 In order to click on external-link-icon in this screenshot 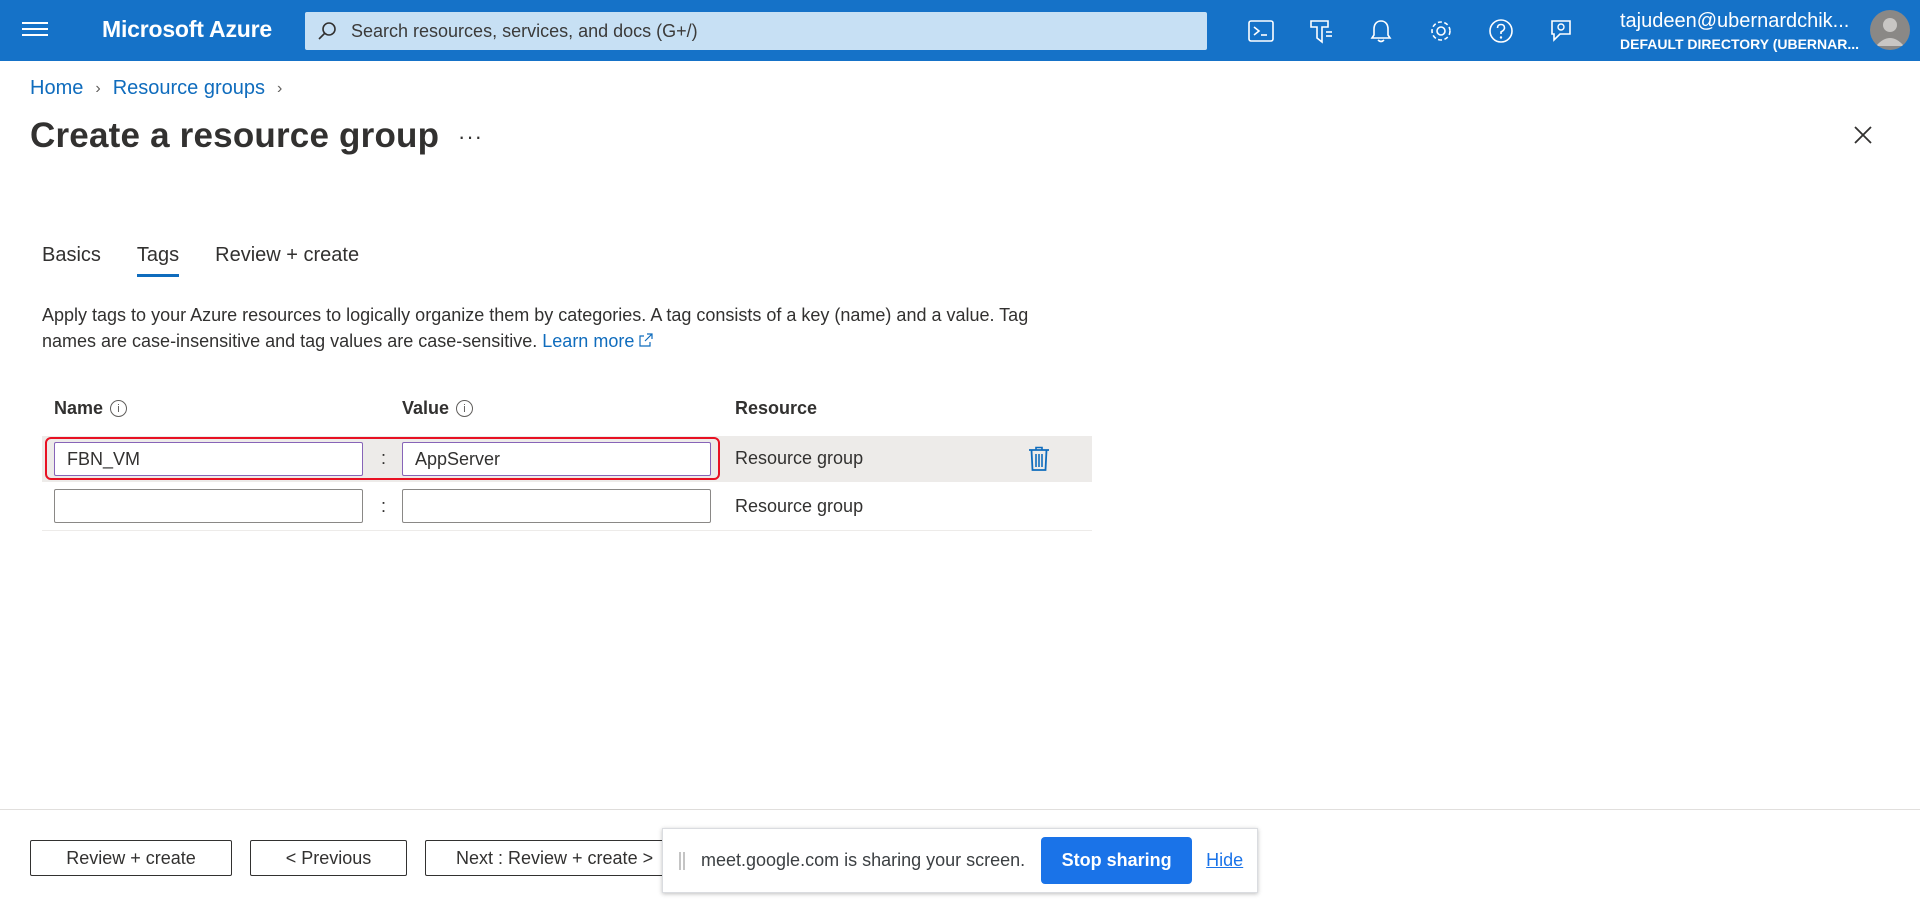, I will do `click(646, 340)`.